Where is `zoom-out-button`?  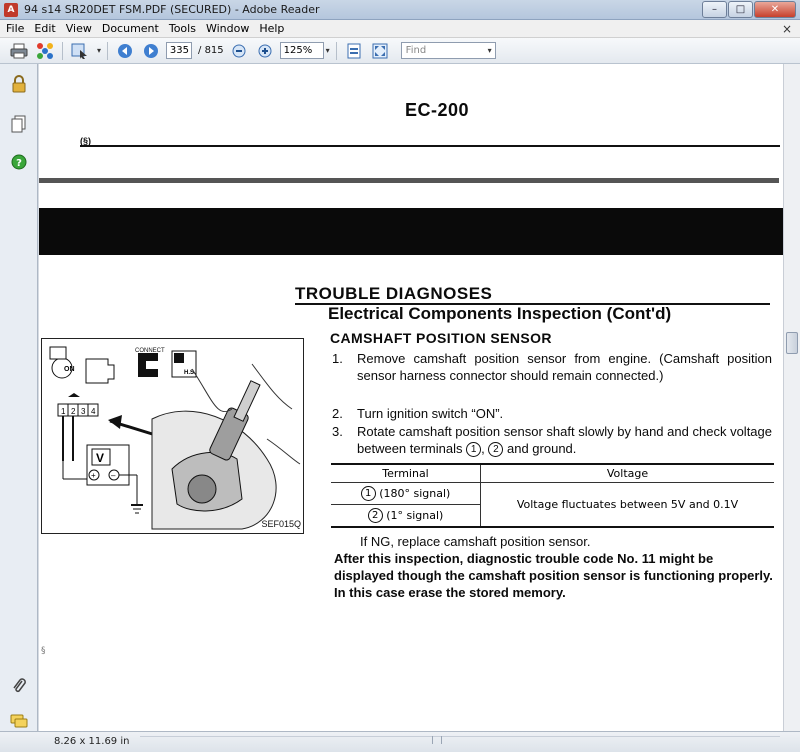 zoom-out-button is located at coordinates (239, 51).